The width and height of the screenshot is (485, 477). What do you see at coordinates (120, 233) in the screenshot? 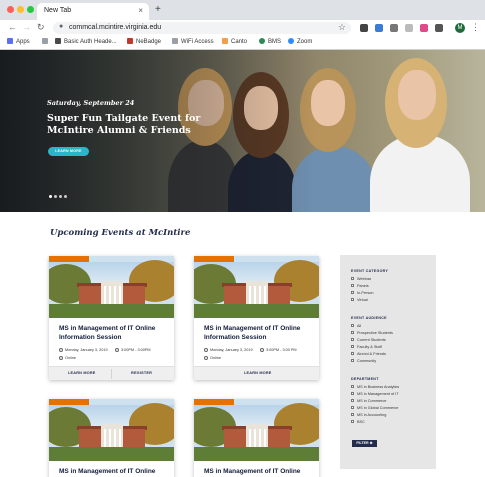
I see `events-heading: Upcoming Events at McIntire` at bounding box center [120, 233].